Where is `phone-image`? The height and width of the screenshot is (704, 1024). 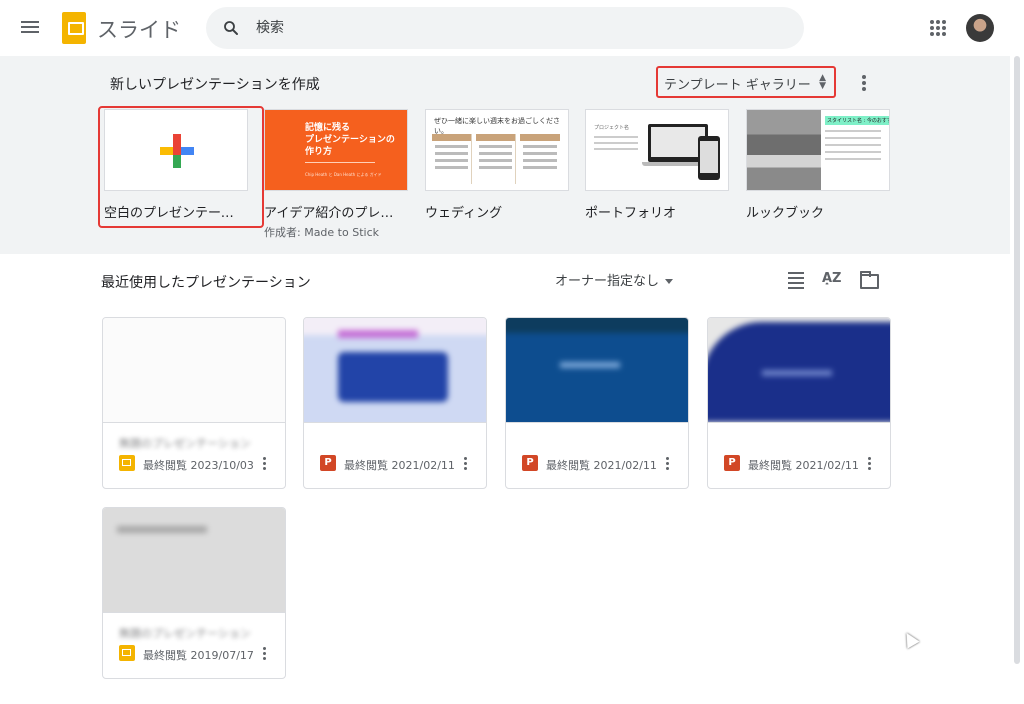
phone-image is located at coordinates (709, 158).